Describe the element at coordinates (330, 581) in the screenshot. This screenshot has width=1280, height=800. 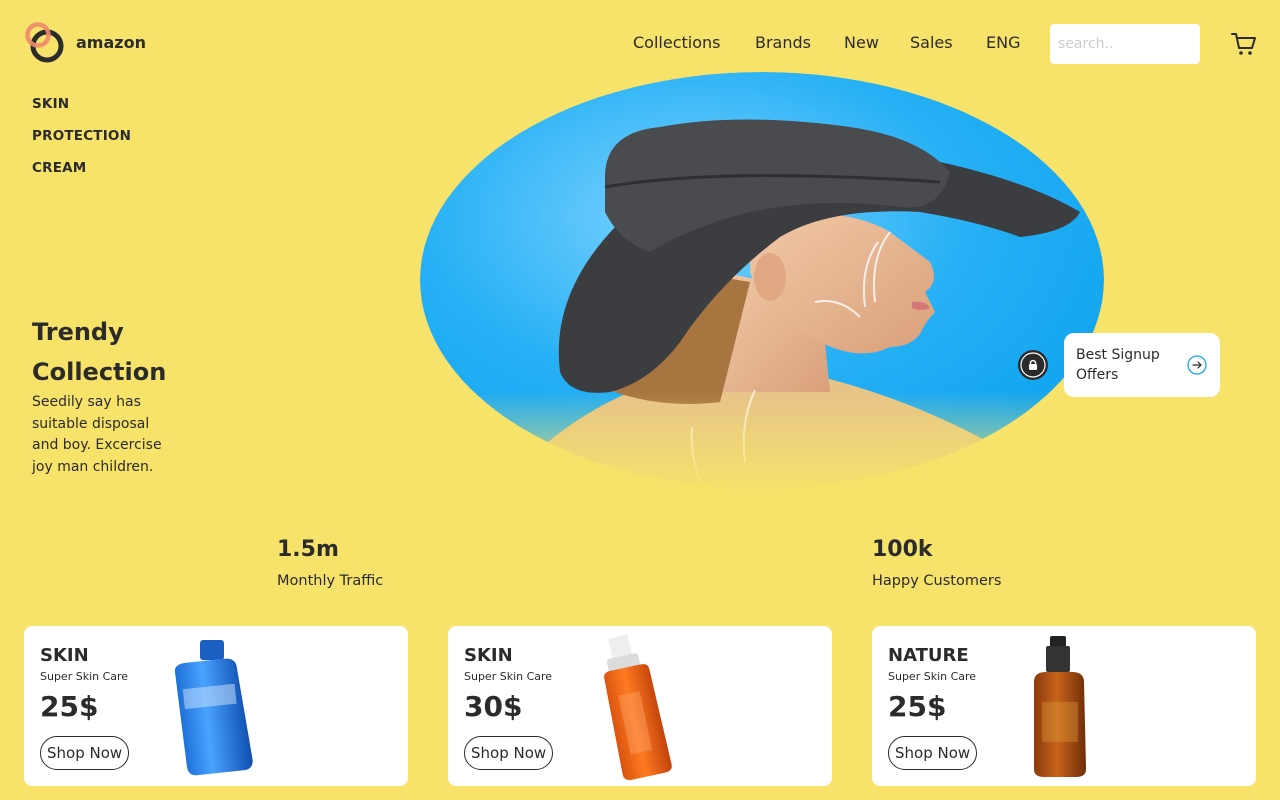
I see `stat-traffic-label: Monthly Traffic` at that location.